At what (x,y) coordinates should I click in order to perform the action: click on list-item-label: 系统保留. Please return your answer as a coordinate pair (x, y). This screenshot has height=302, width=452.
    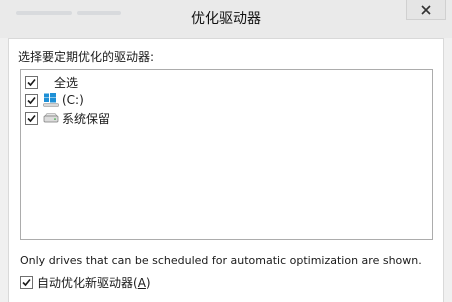
    Looking at the image, I should click on (86, 118).